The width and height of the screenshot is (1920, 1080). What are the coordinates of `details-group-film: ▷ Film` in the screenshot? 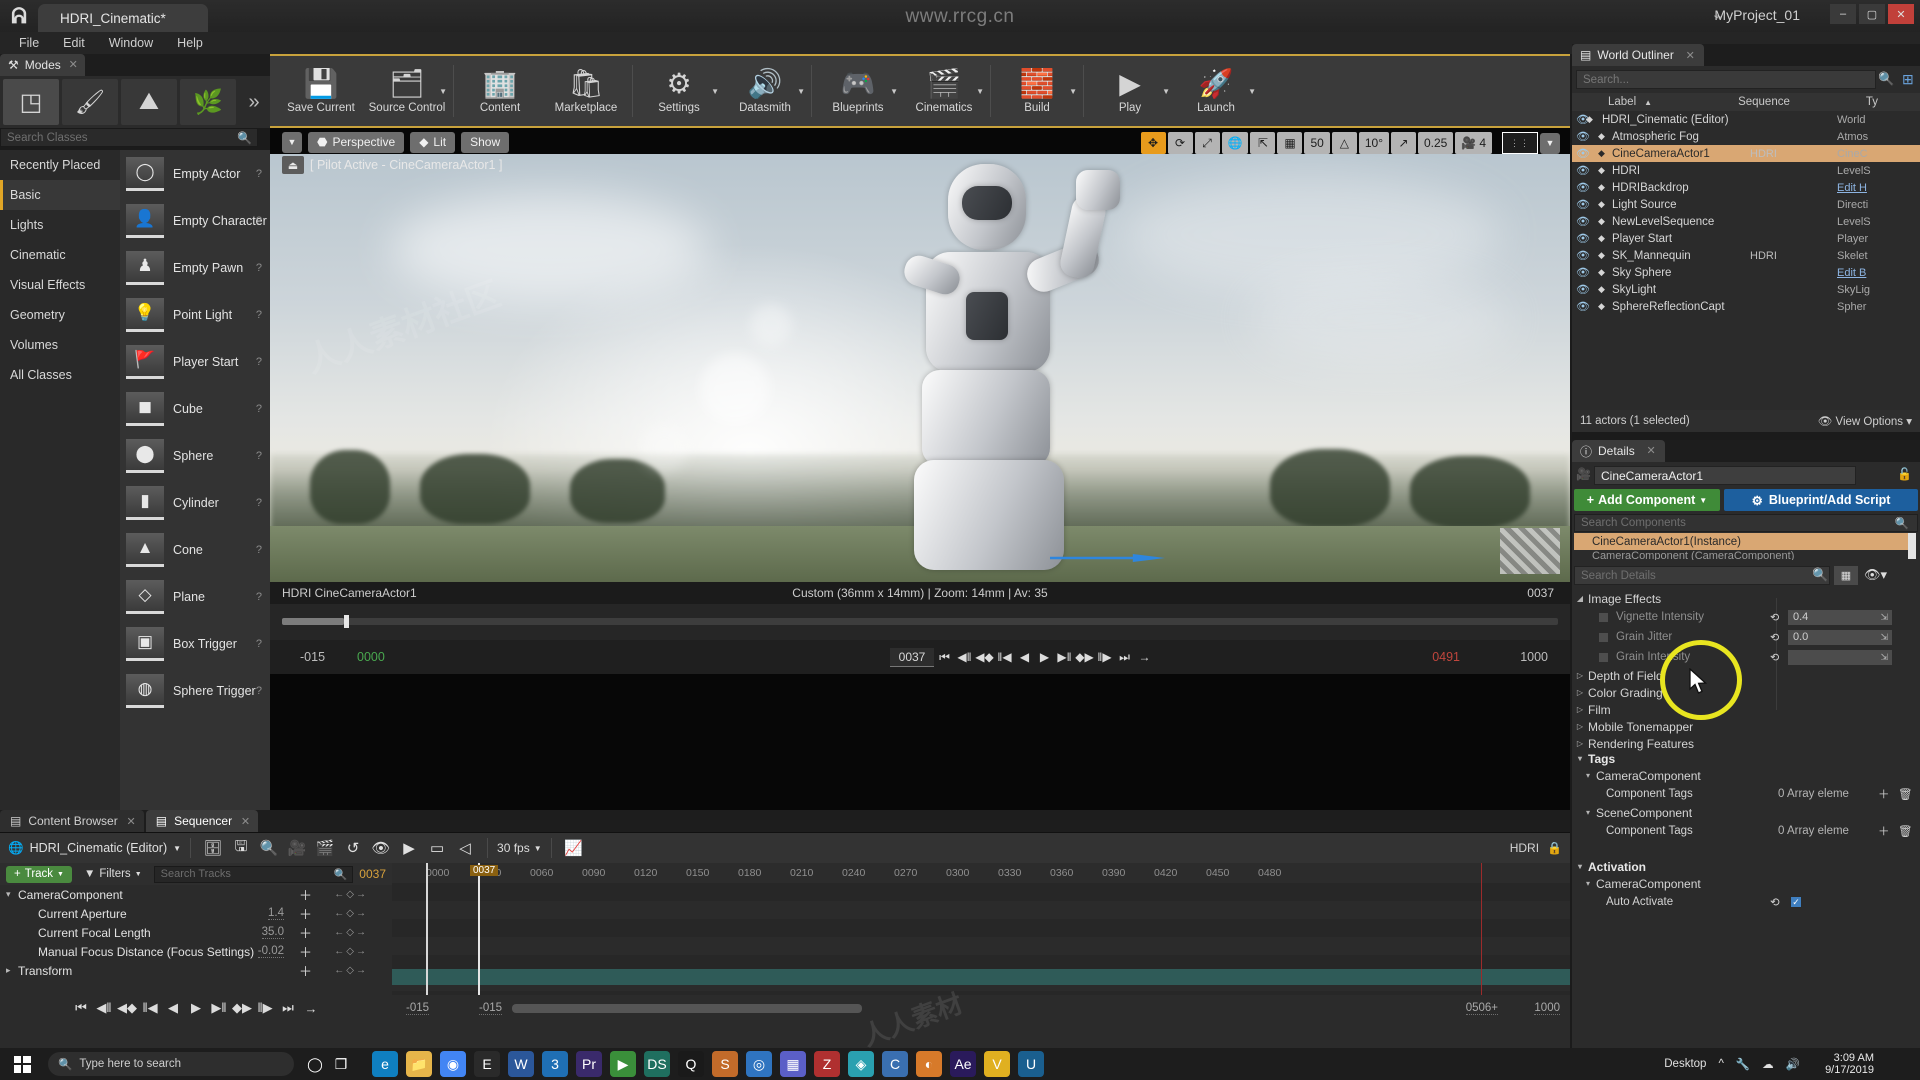 It's located at (1746, 709).